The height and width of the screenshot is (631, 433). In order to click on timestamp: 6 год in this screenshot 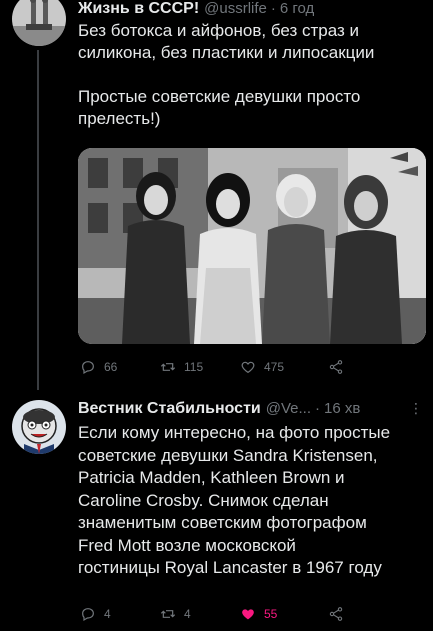, I will do `click(297, 8)`.